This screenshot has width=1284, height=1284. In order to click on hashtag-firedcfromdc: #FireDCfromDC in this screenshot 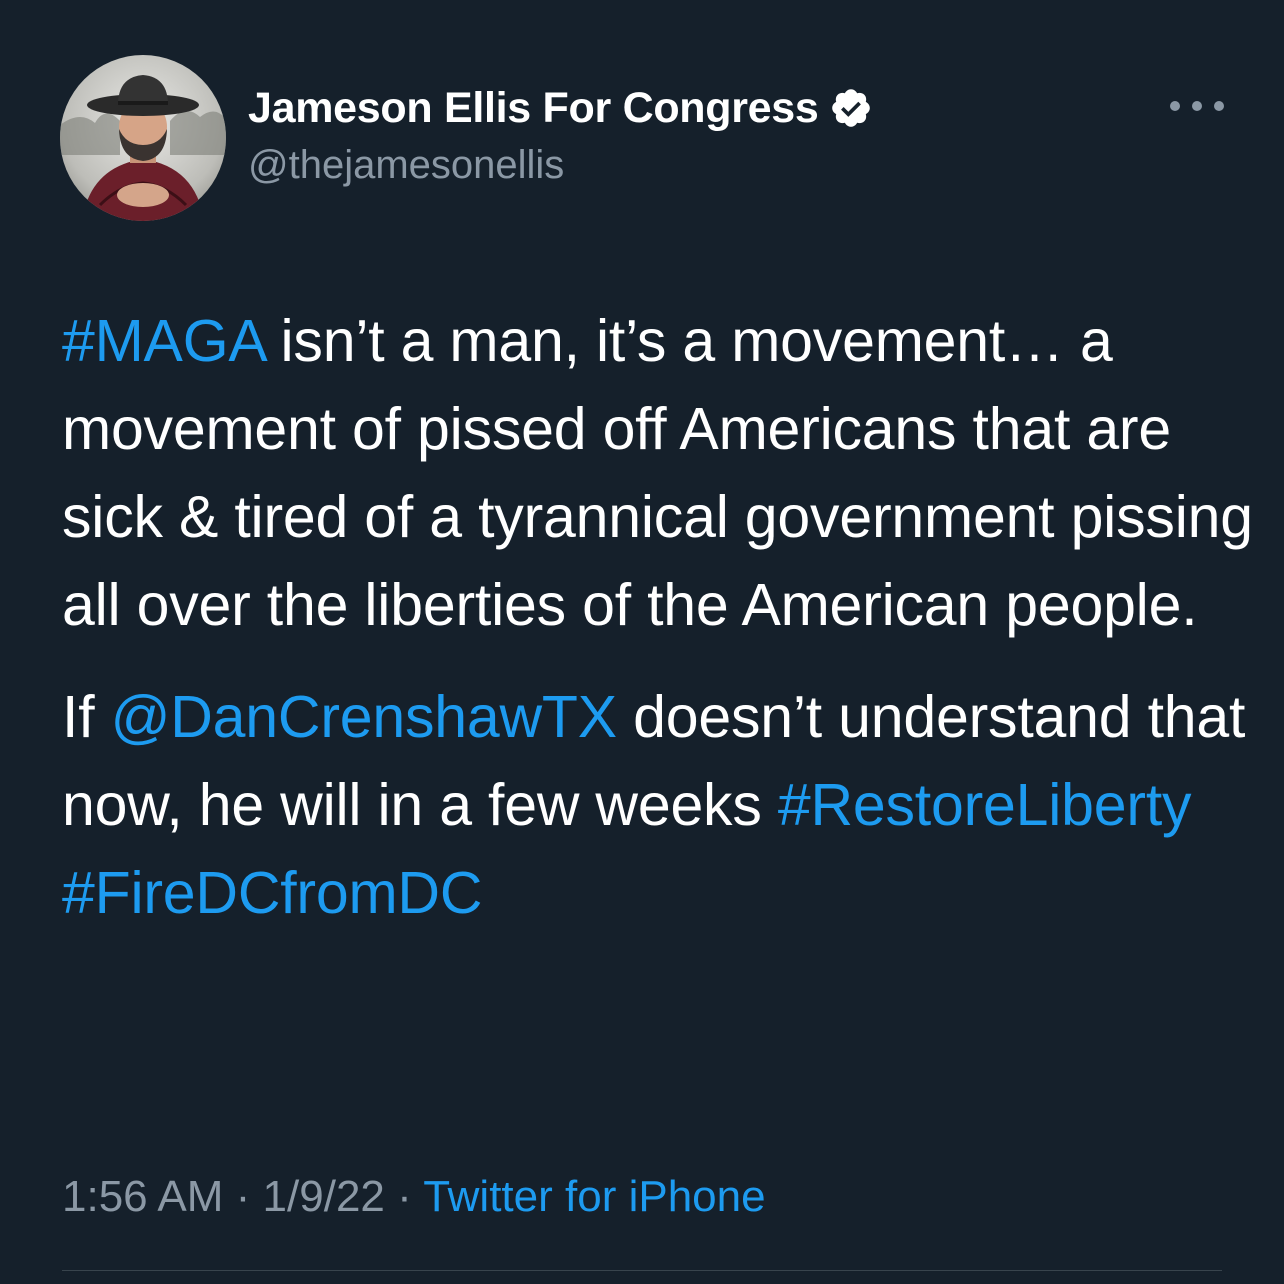, I will do `click(272, 893)`.